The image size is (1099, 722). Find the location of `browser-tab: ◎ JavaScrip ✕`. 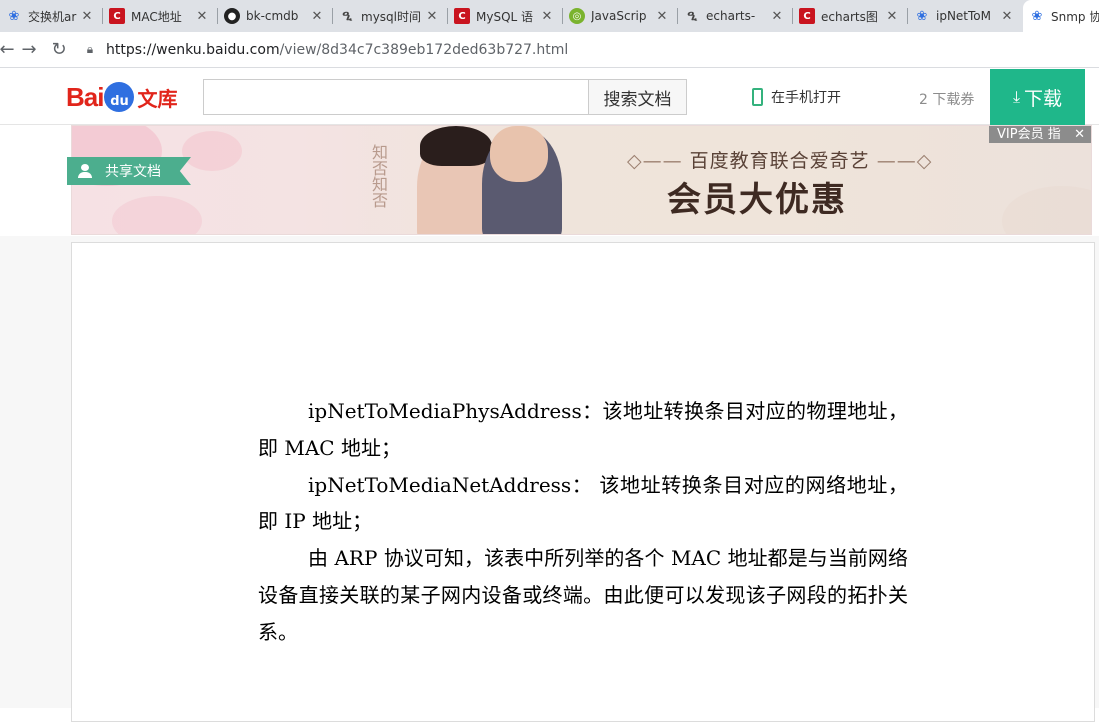

browser-tab: ◎ JavaScrip ✕ is located at coordinates (620, 16).